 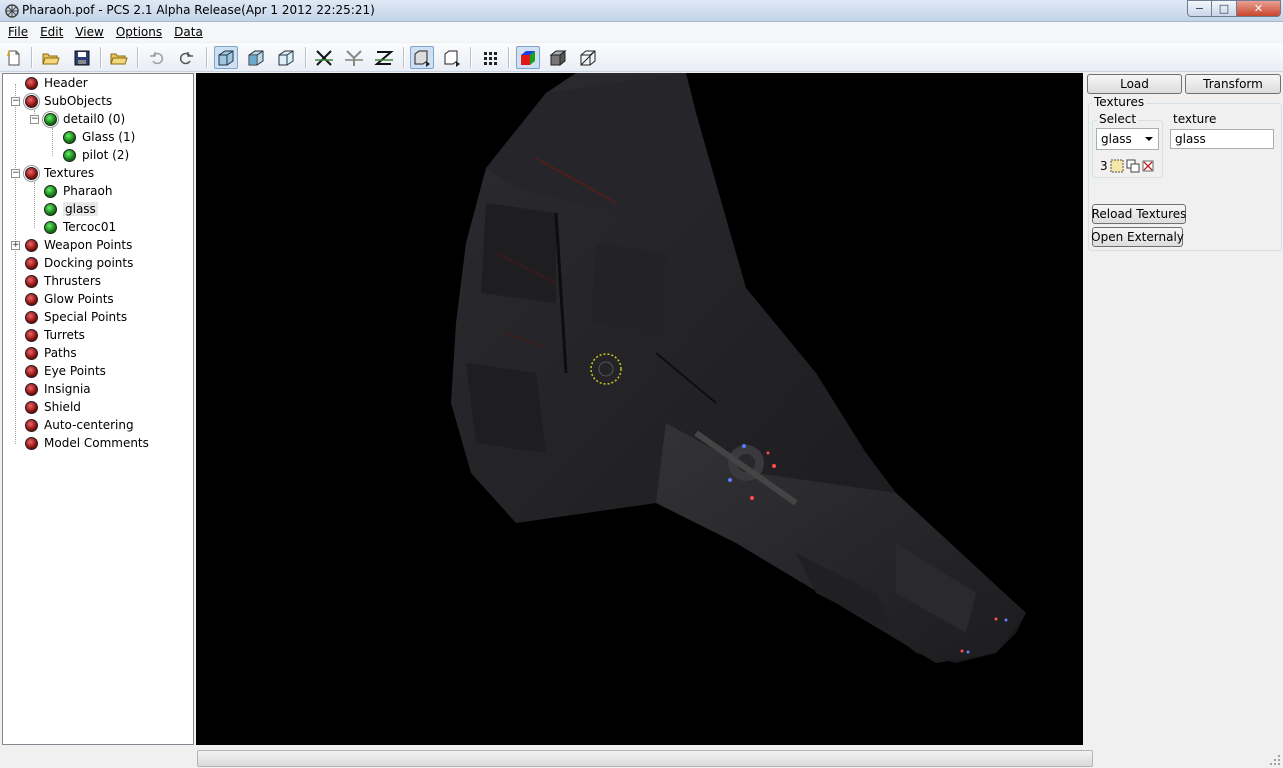 I want to click on mirror-x-icon, so click(x=324, y=57).